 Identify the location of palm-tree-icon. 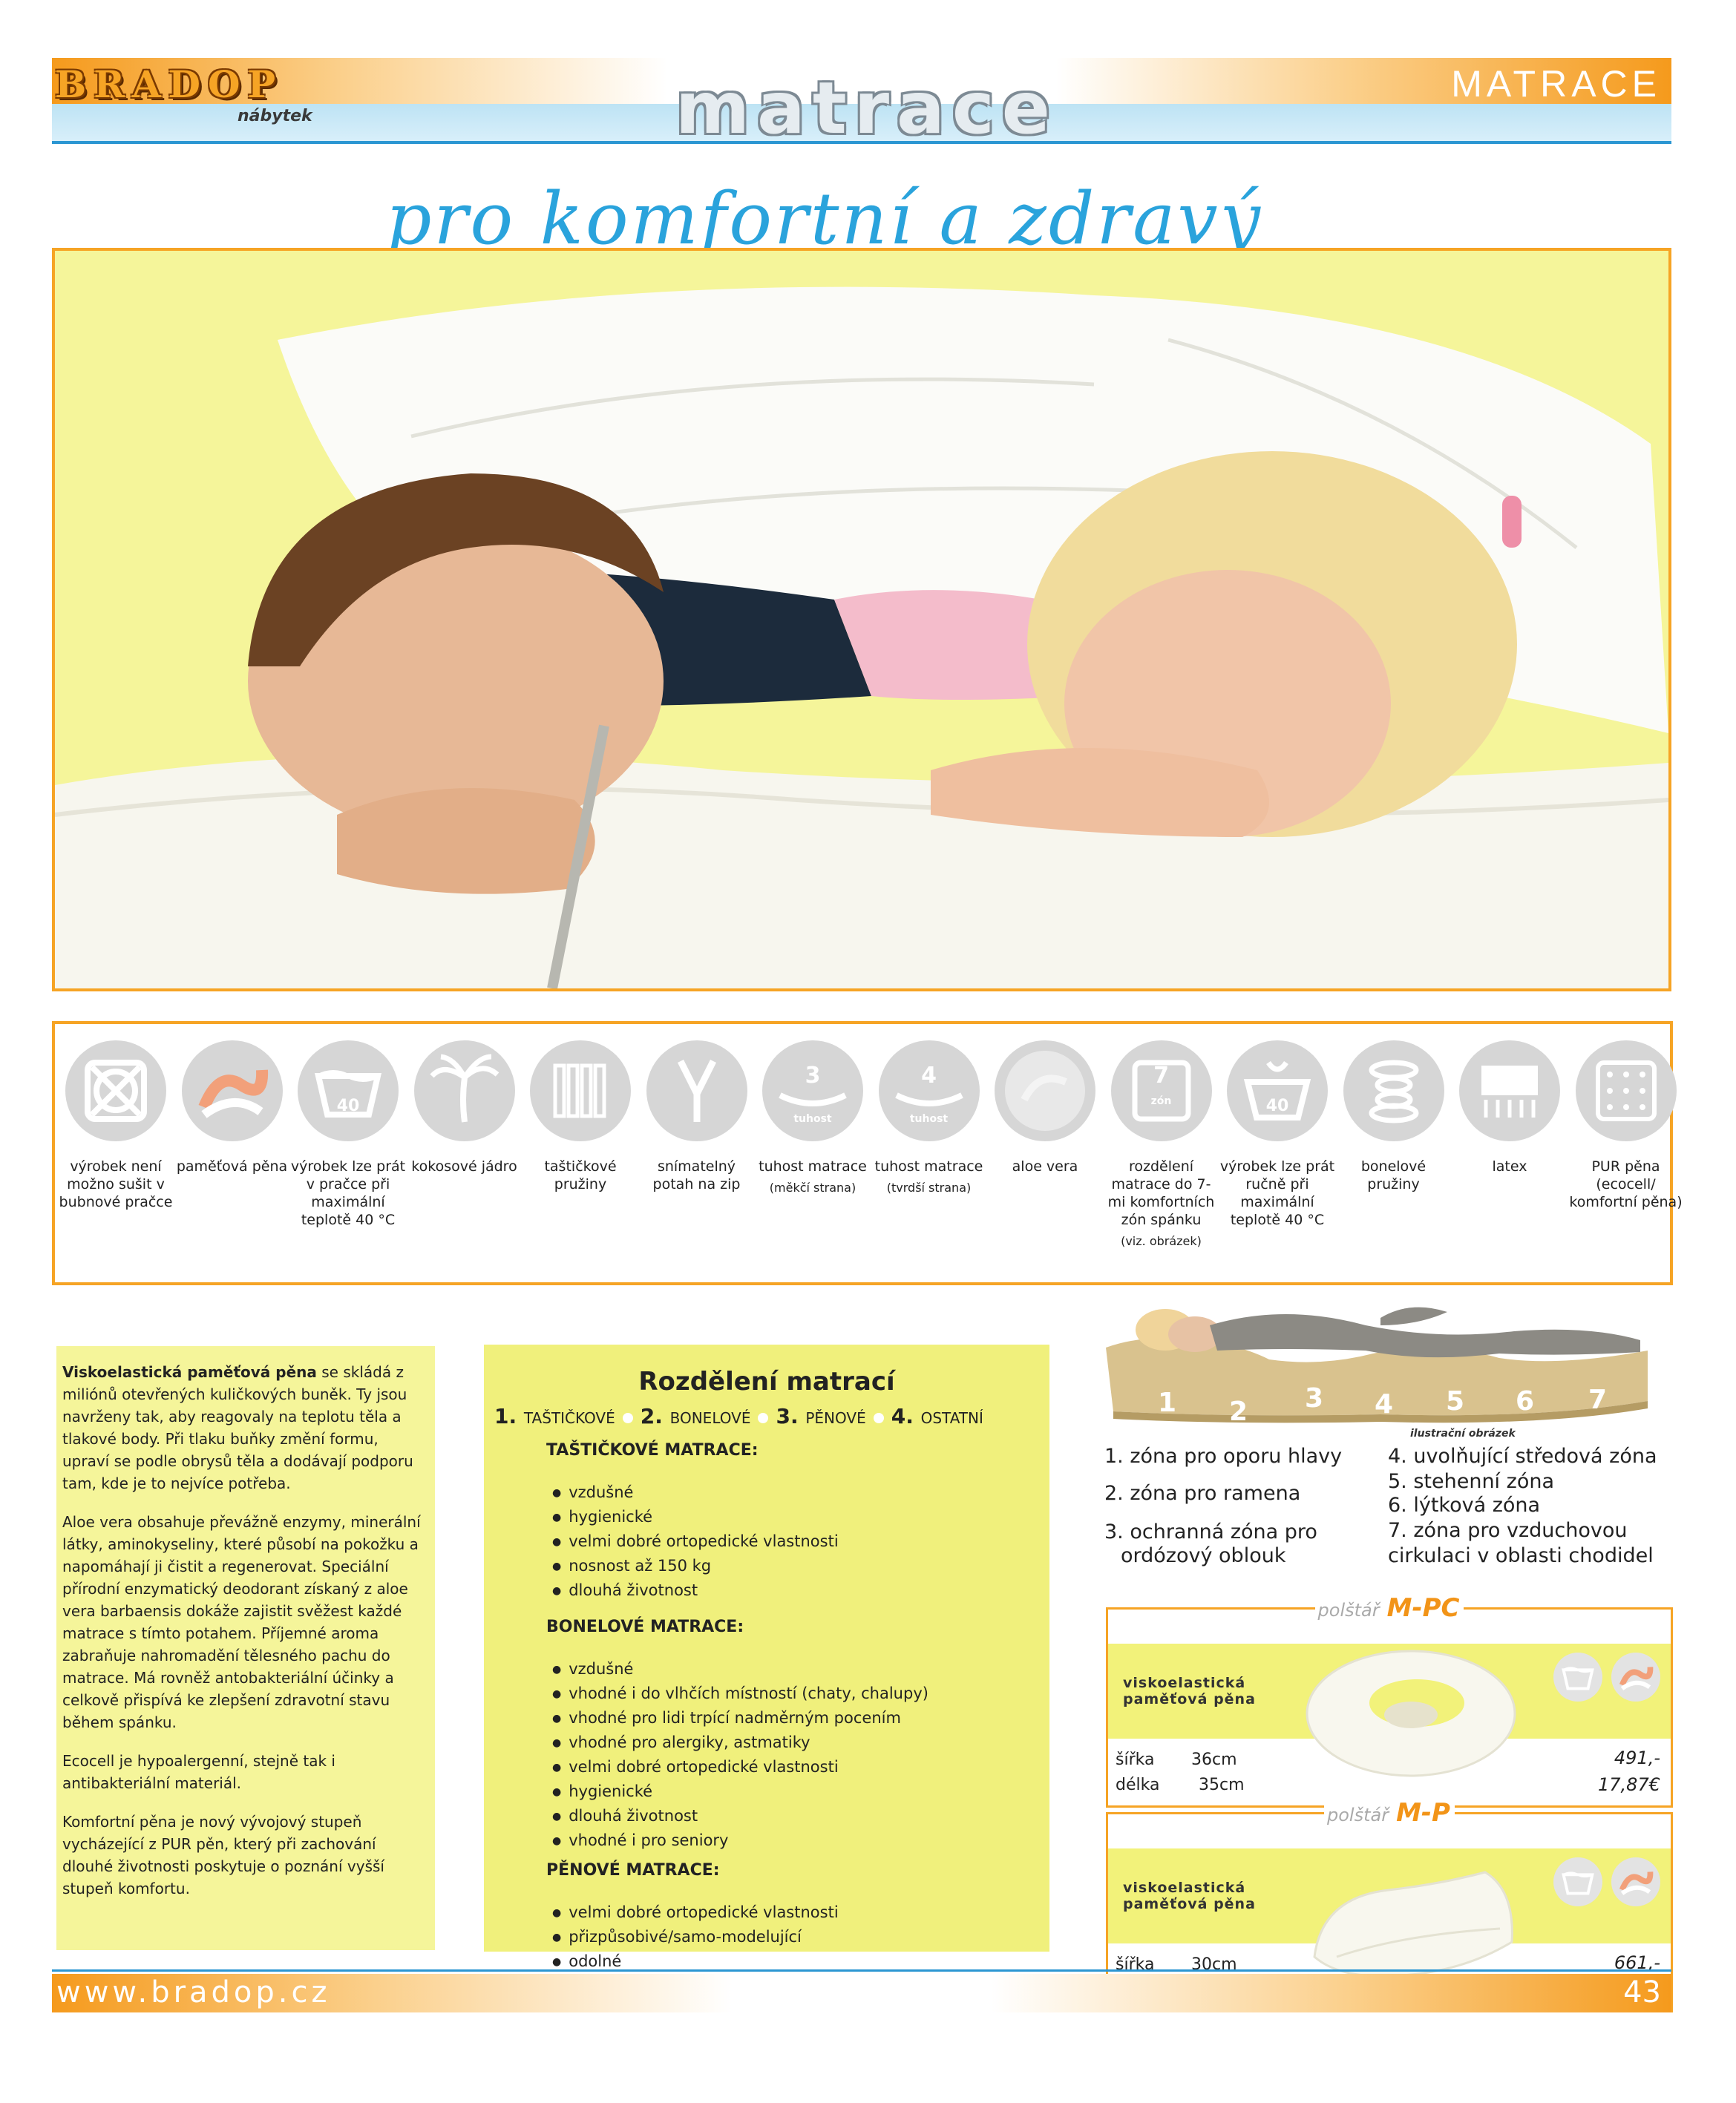
(464, 1090).